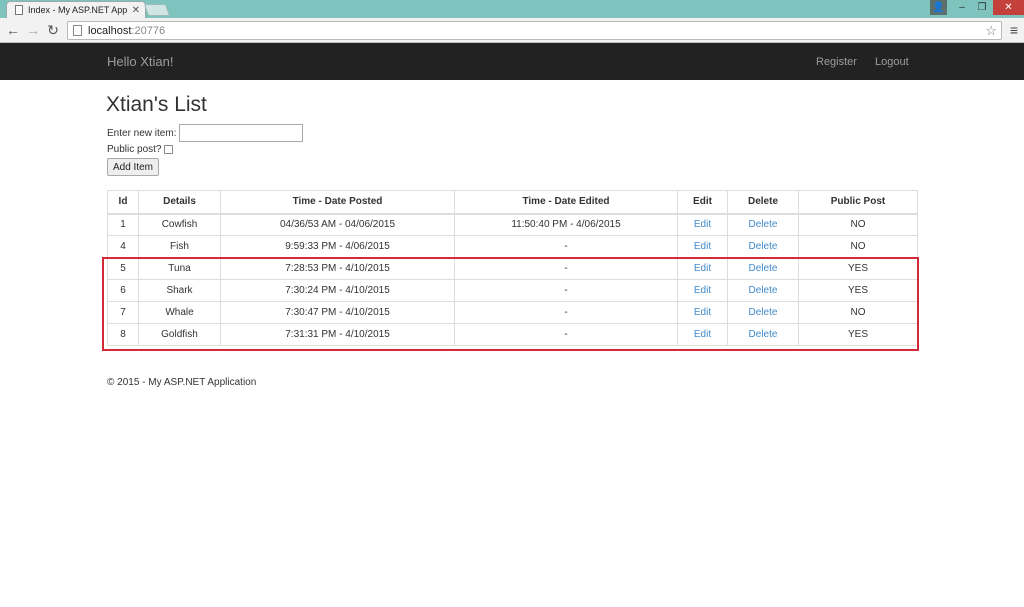 This screenshot has width=1024, height=607. Describe the element at coordinates (134, 149) in the screenshot. I see `public-post-label: Public post?` at that location.